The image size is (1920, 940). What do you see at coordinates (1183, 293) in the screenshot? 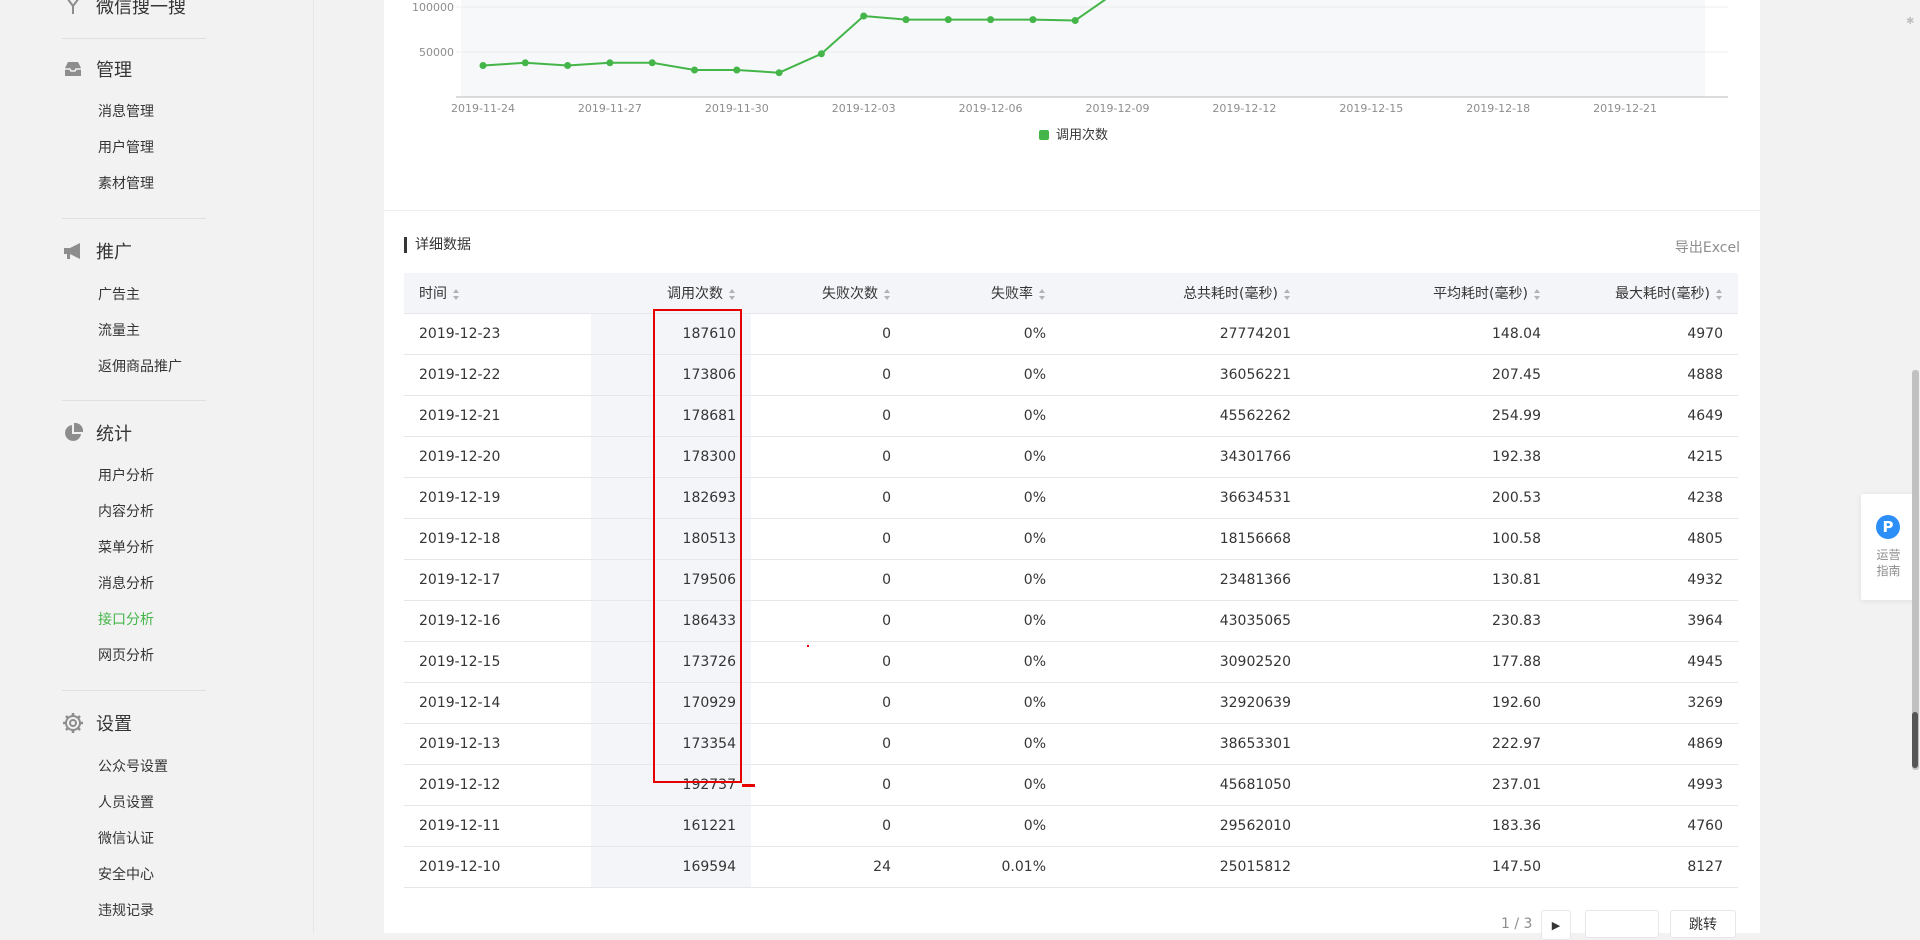
I see `col-header-total-time: 总共耗时(毫秒)` at bounding box center [1183, 293].